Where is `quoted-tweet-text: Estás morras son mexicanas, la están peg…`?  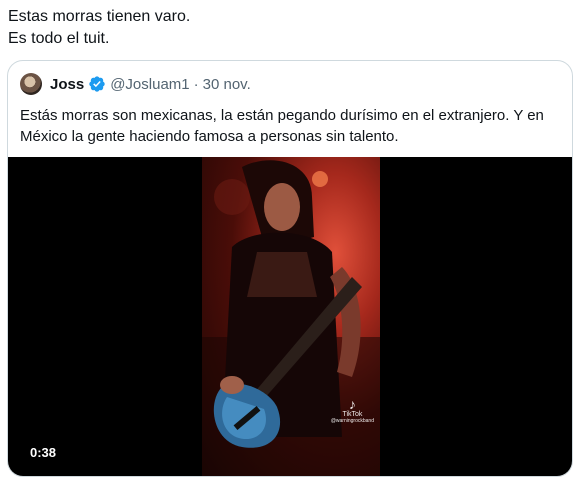 quoted-tweet-text: Estás morras son mexicanas, la están peg… is located at coordinates (282, 126).